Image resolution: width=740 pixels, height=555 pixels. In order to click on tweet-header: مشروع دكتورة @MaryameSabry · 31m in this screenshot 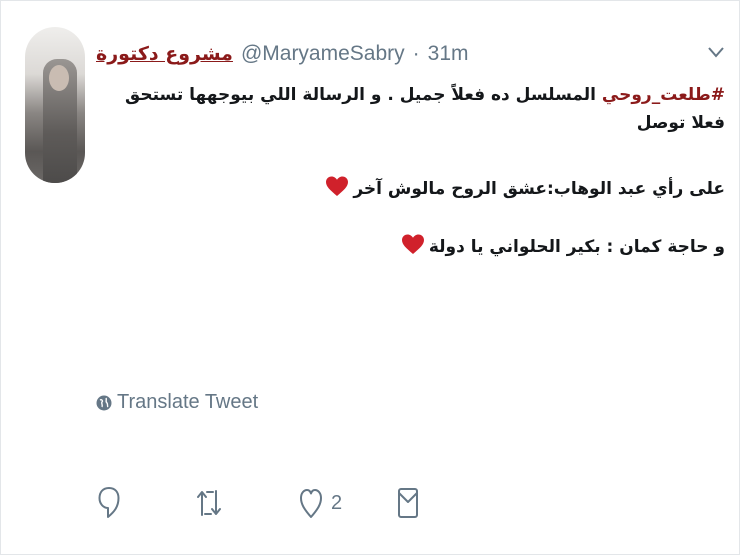, I will do `click(282, 54)`.